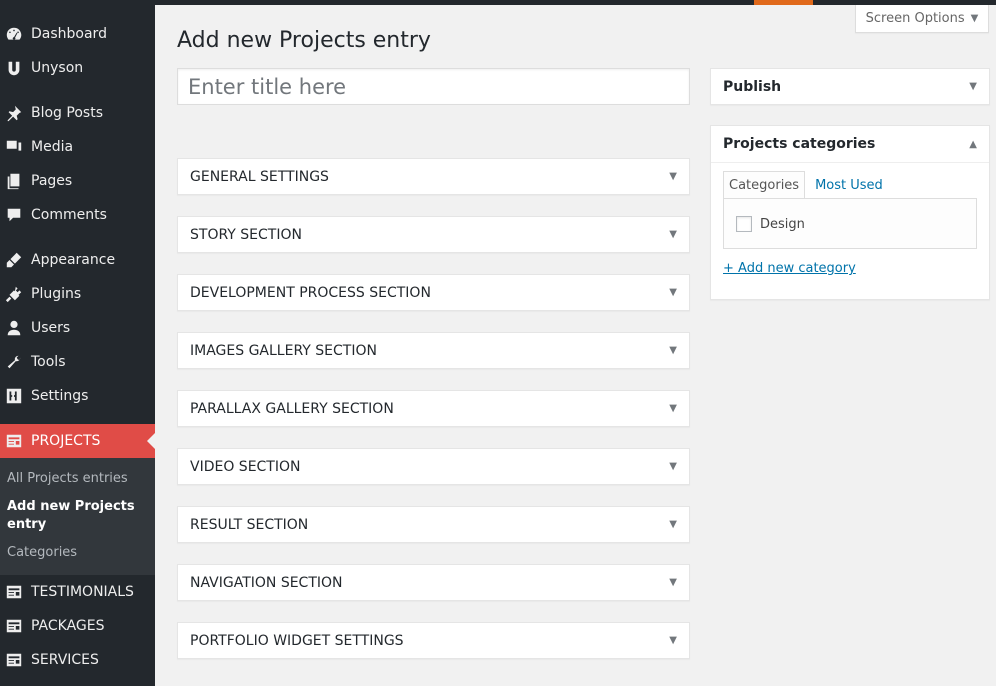  I want to click on menu-projects: PROJECTS, so click(77, 441).